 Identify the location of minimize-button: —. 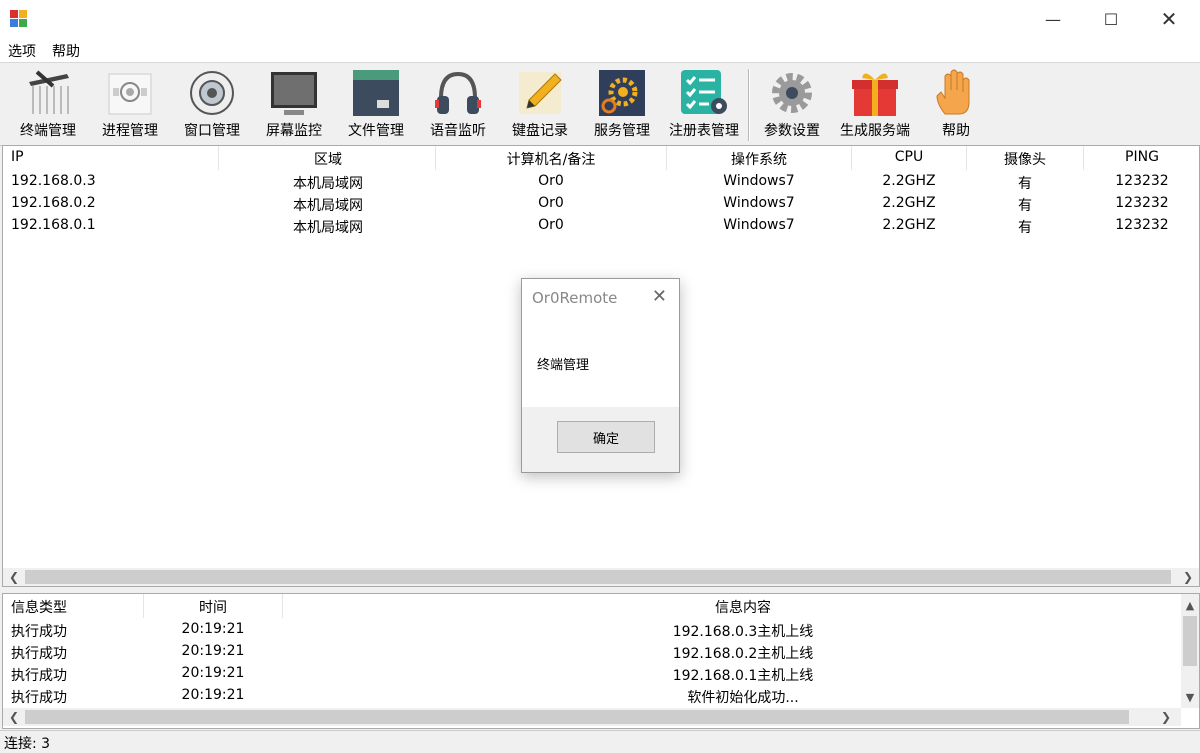
(1053, 19).